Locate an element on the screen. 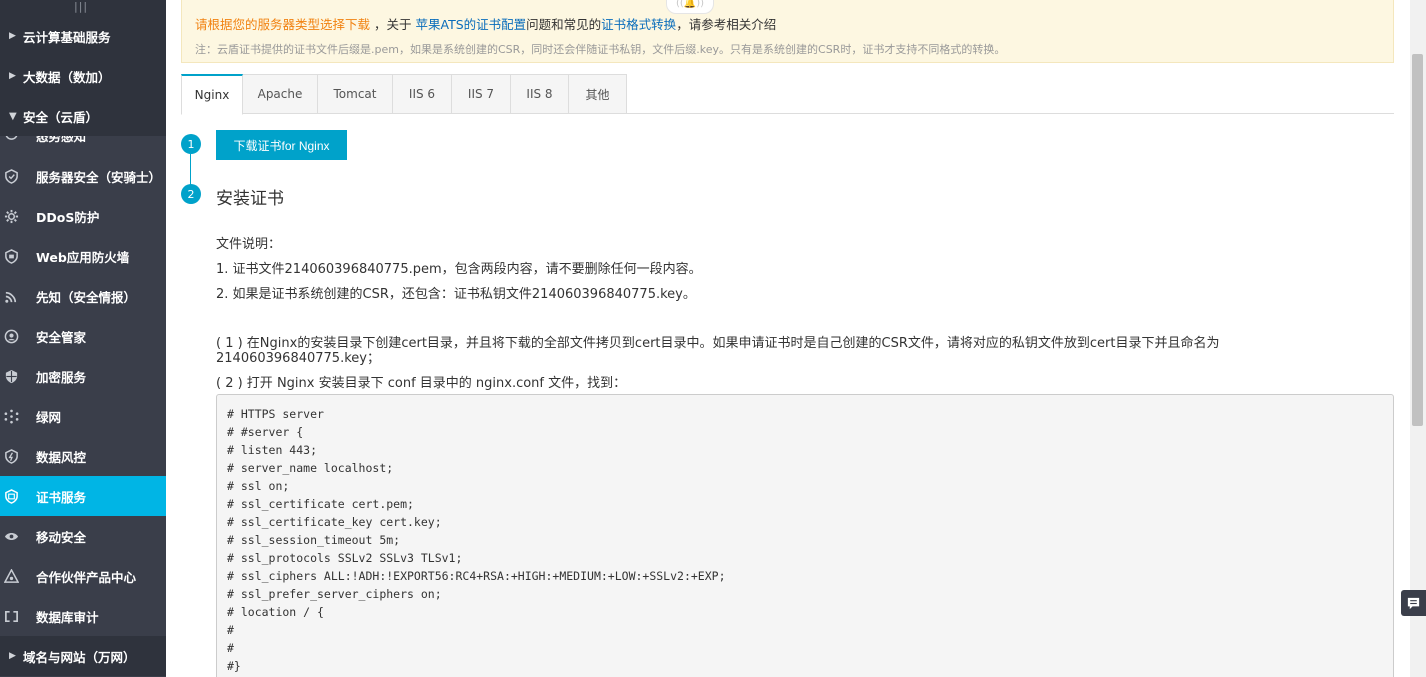 The width and height of the screenshot is (1426, 677). notice-text: ，关于 is located at coordinates (393, 24).